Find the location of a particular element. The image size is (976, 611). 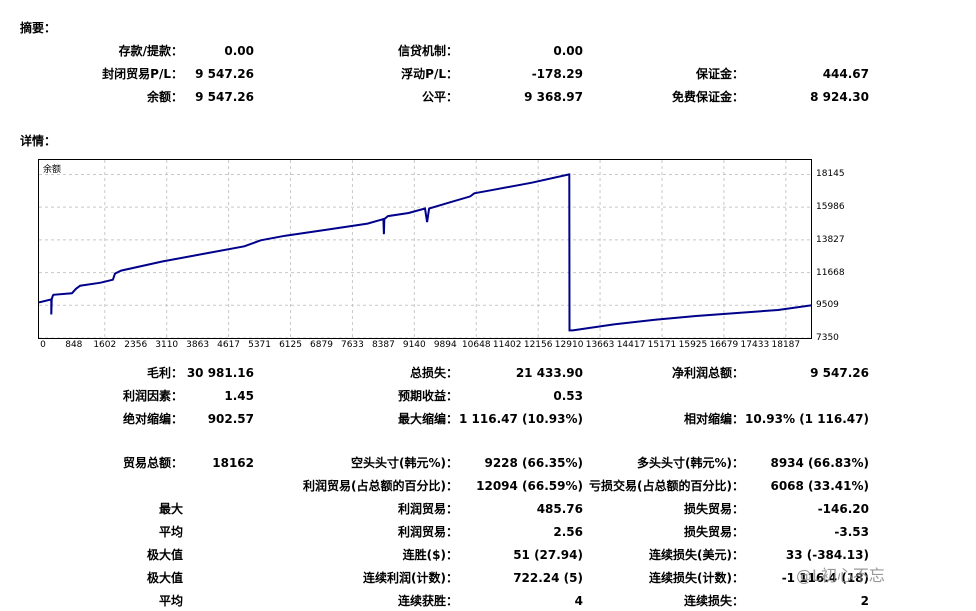

value-col1: 30 981.16 is located at coordinates (220, 373).